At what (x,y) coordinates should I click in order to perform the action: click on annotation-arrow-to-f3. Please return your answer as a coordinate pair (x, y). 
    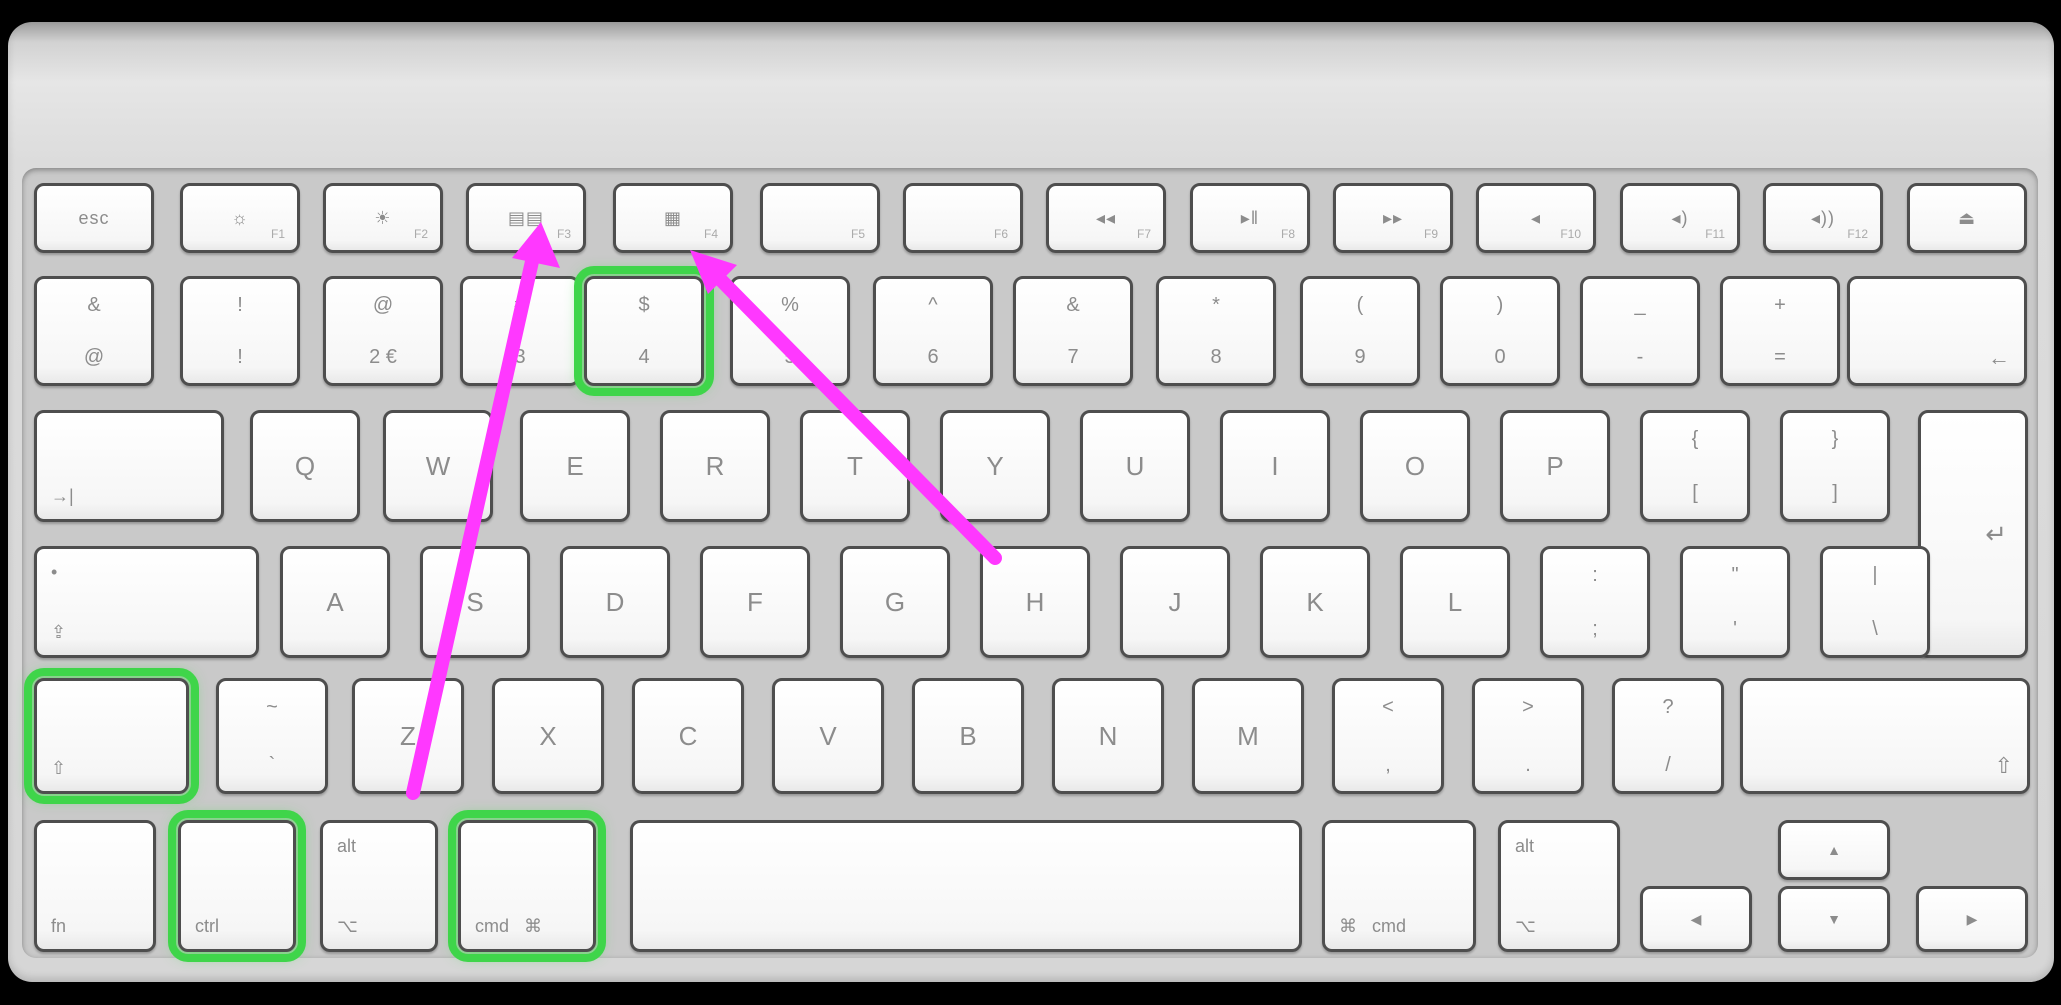
    Looking at the image, I should click on (474, 520).